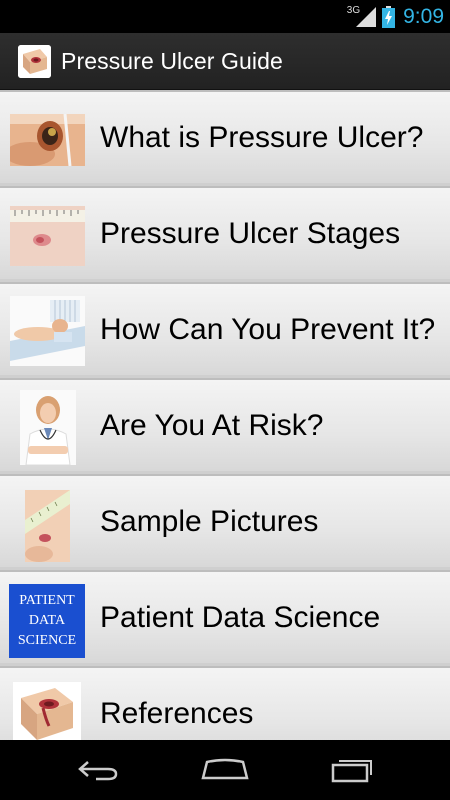  I want to click on doctor-photo-thumb, so click(48, 427).